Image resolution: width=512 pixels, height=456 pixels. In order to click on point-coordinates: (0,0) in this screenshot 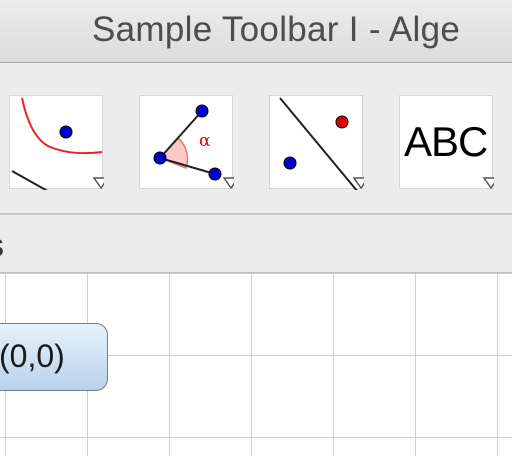, I will do `click(32, 356)`.